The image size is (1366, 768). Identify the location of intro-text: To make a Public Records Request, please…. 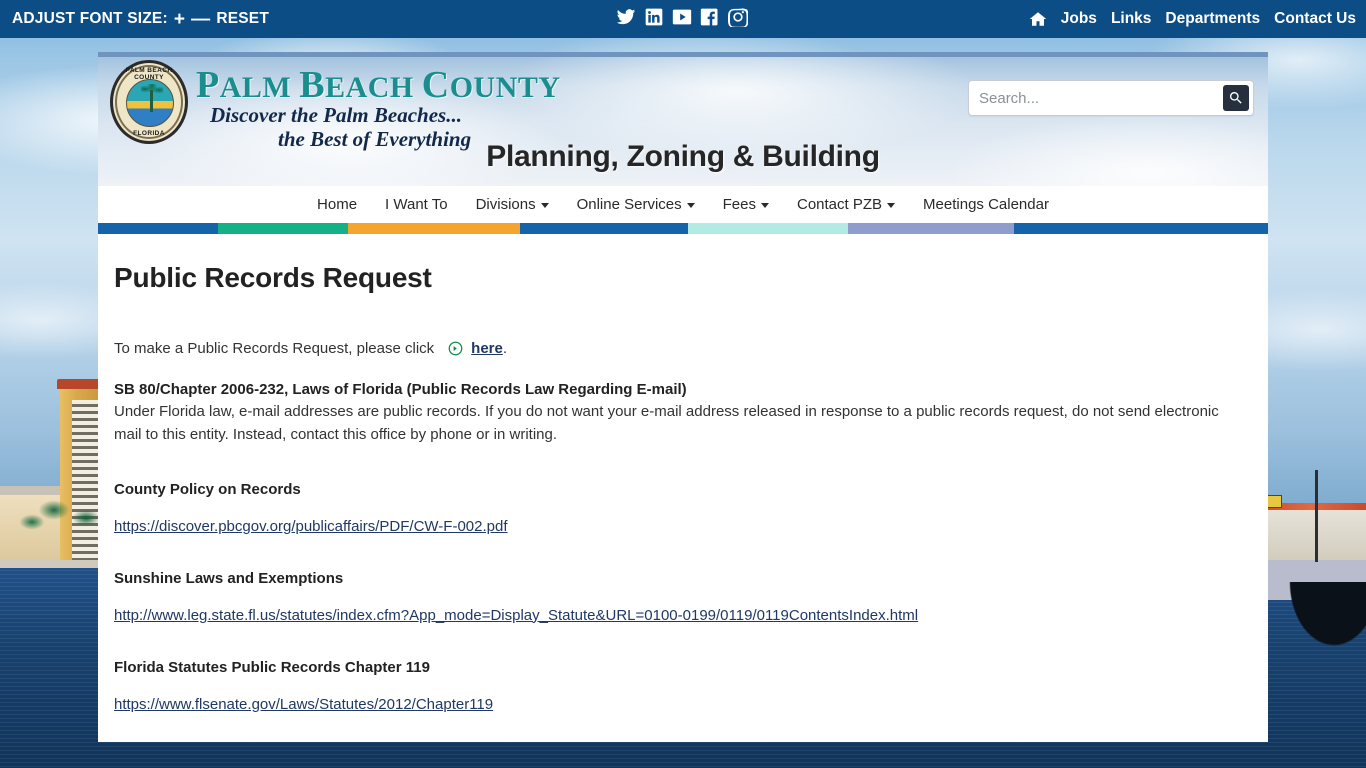
(274, 348).